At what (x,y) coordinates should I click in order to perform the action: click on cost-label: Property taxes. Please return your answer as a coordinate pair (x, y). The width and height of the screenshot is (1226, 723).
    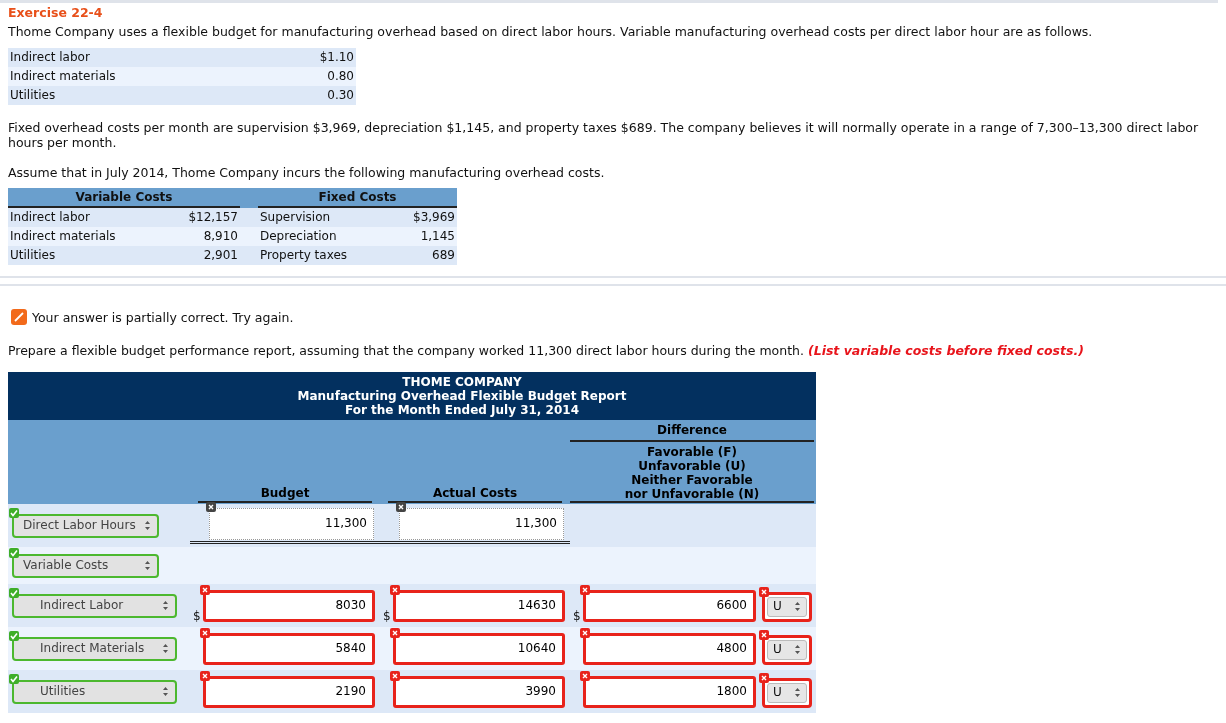
    Looking at the image, I should click on (304, 255).